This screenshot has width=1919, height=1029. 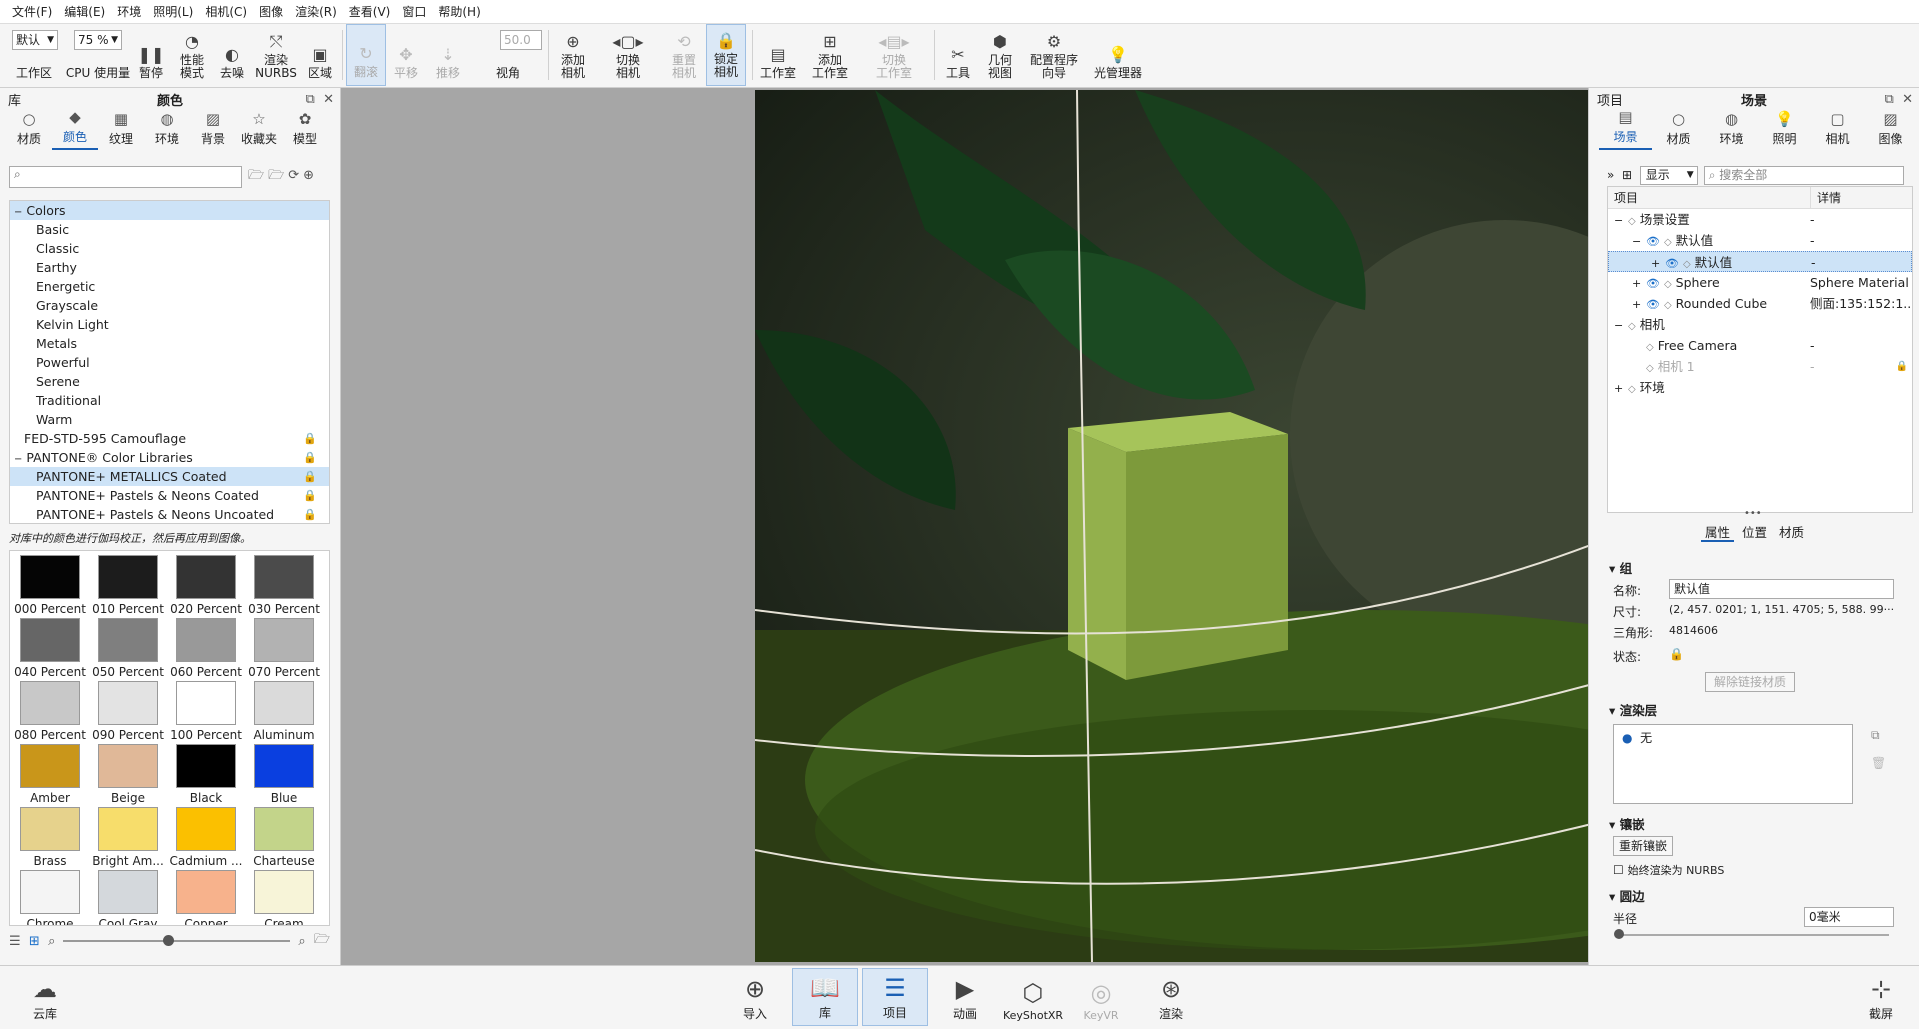 What do you see at coordinates (1760, 282) in the screenshot?
I see `scene-tree-row: + 👁 ◇ Sphere Sphere Material` at bounding box center [1760, 282].